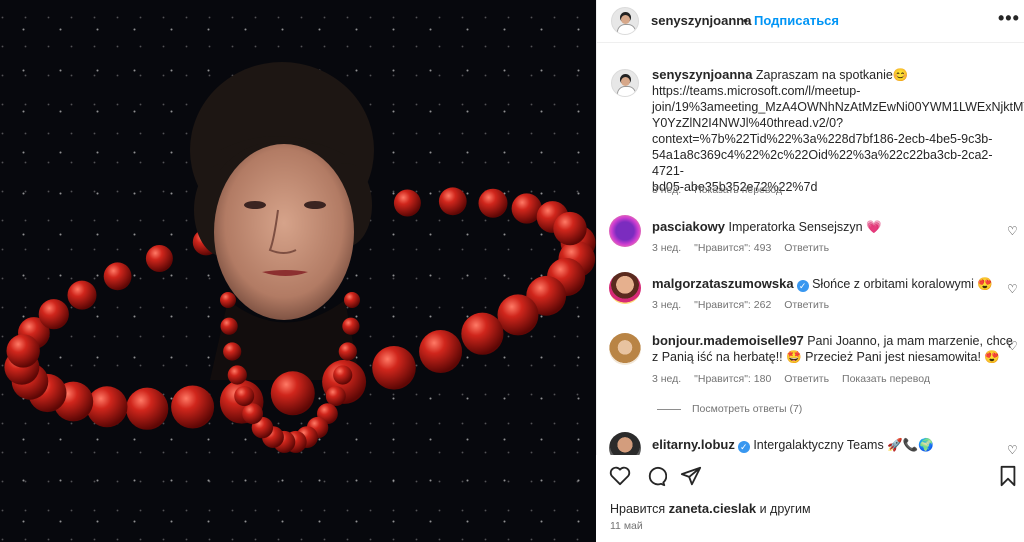 Image resolution: width=1024 pixels, height=542 pixels. What do you see at coordinates (638, 509) in the screenshot?
I see `likes-prefix: Нравится` at bounding box center [638, 509].